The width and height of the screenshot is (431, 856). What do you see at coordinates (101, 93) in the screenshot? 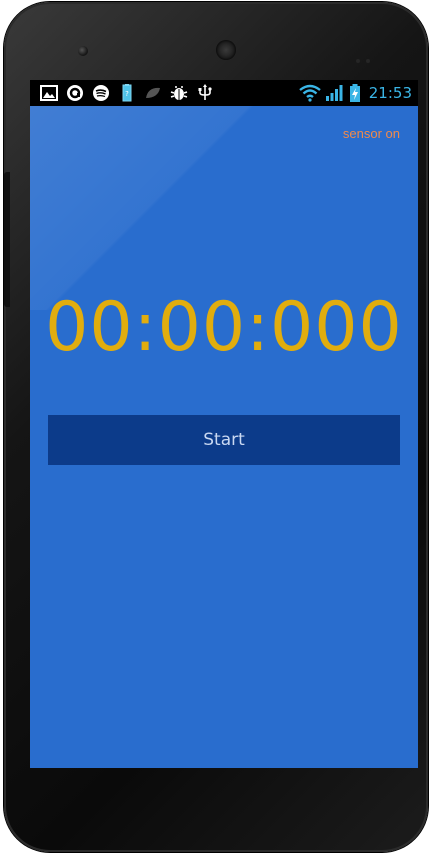
I see `spotify-icon` at bounding box center [101, 93].